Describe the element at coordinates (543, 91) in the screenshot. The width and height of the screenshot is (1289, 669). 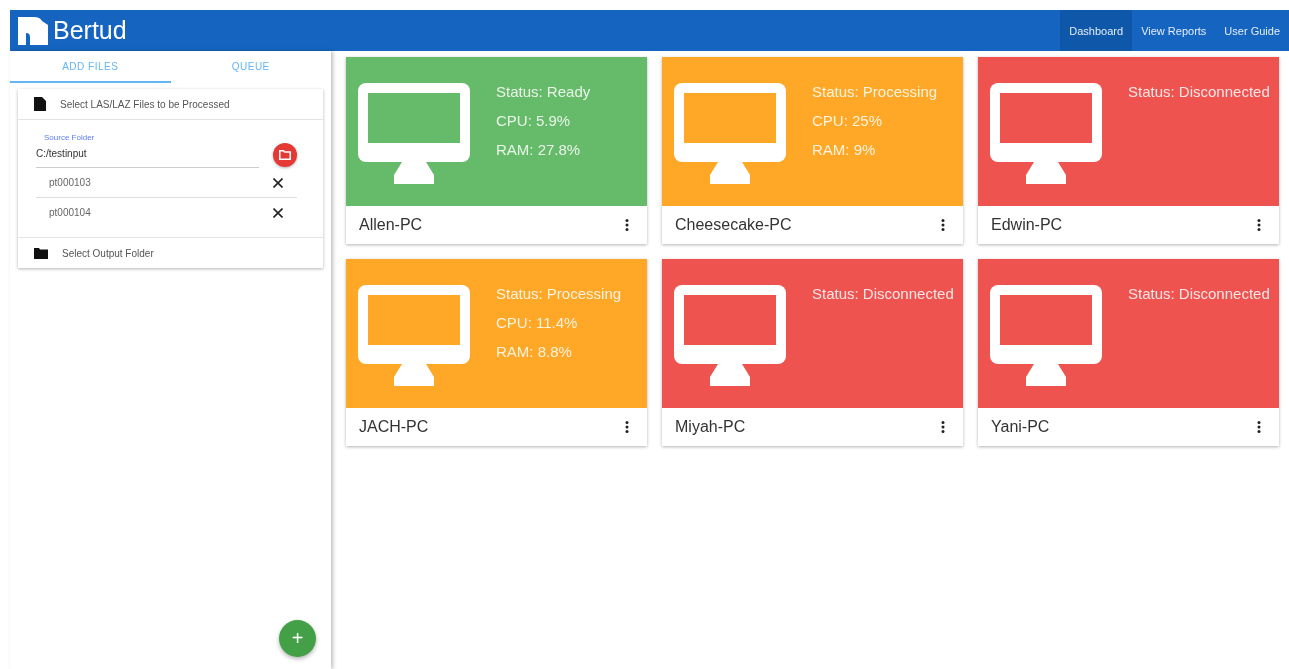
I see `status-text: Status: Ready` at that location.